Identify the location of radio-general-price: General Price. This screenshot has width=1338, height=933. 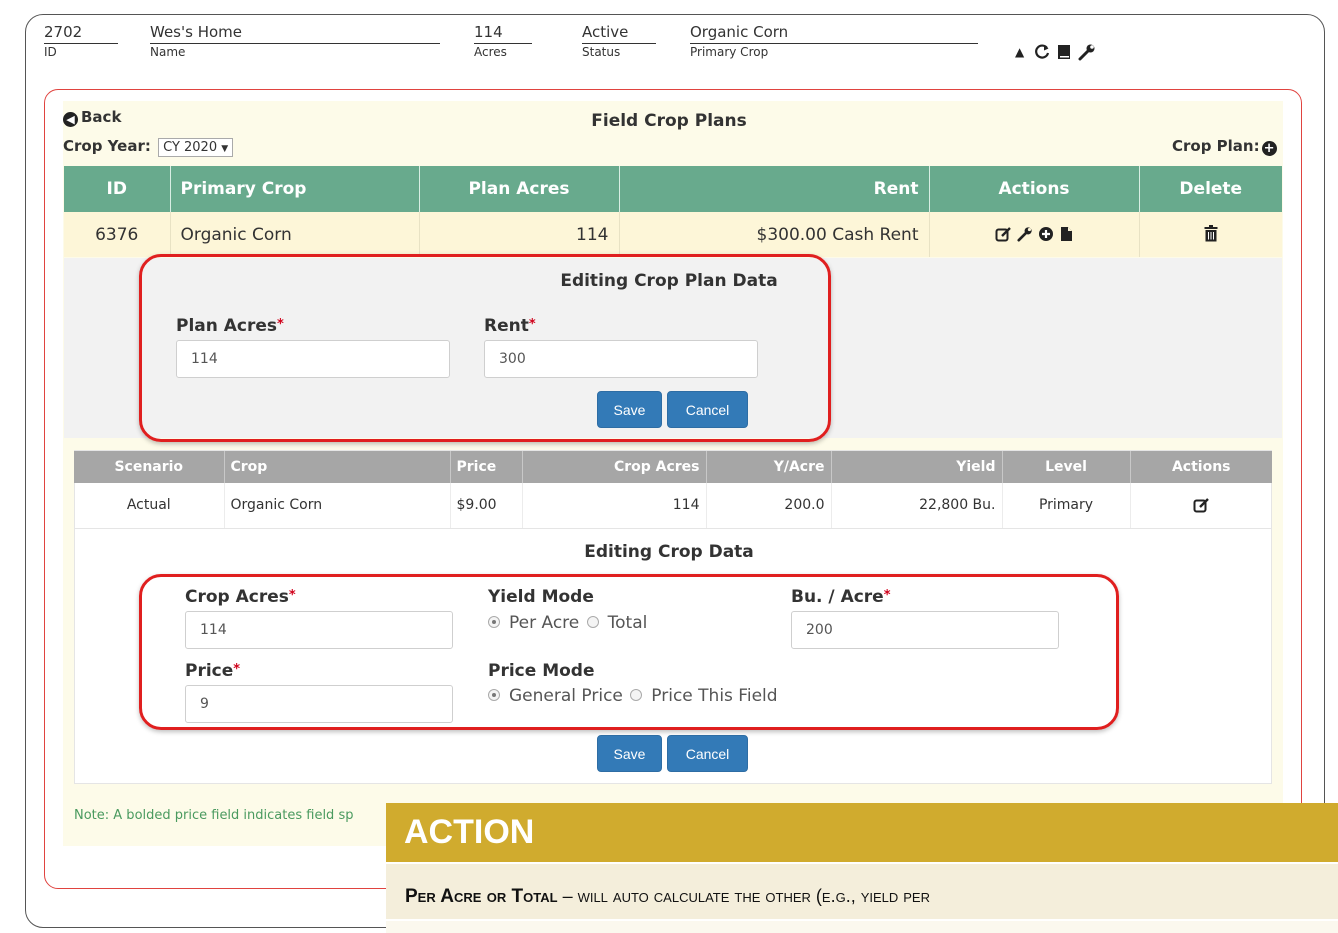
(555, 696).